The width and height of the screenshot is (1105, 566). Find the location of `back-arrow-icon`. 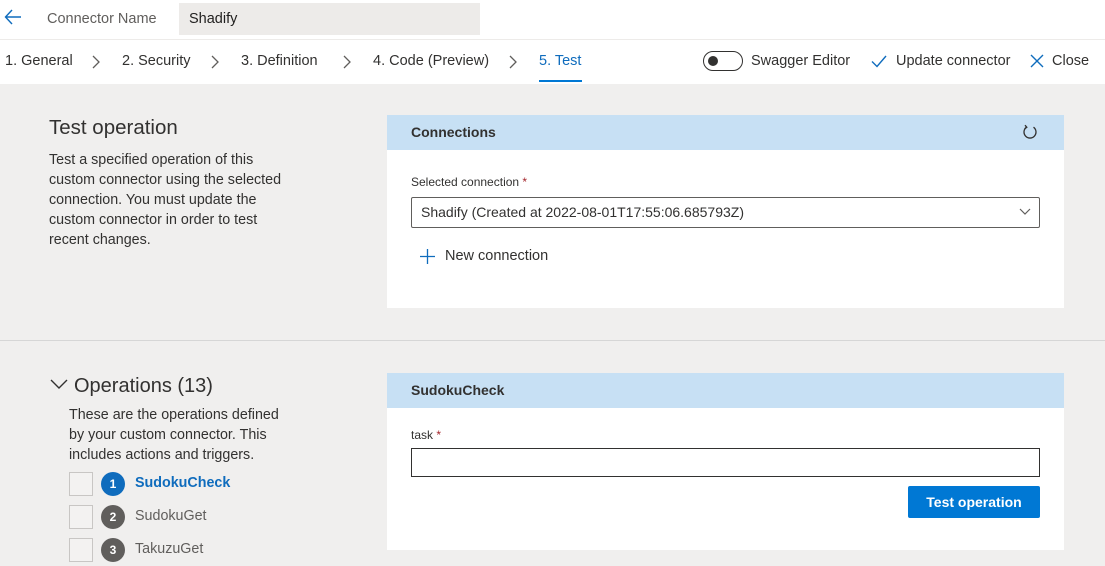

back-arrow-icon is located at coordinates (13, 17).